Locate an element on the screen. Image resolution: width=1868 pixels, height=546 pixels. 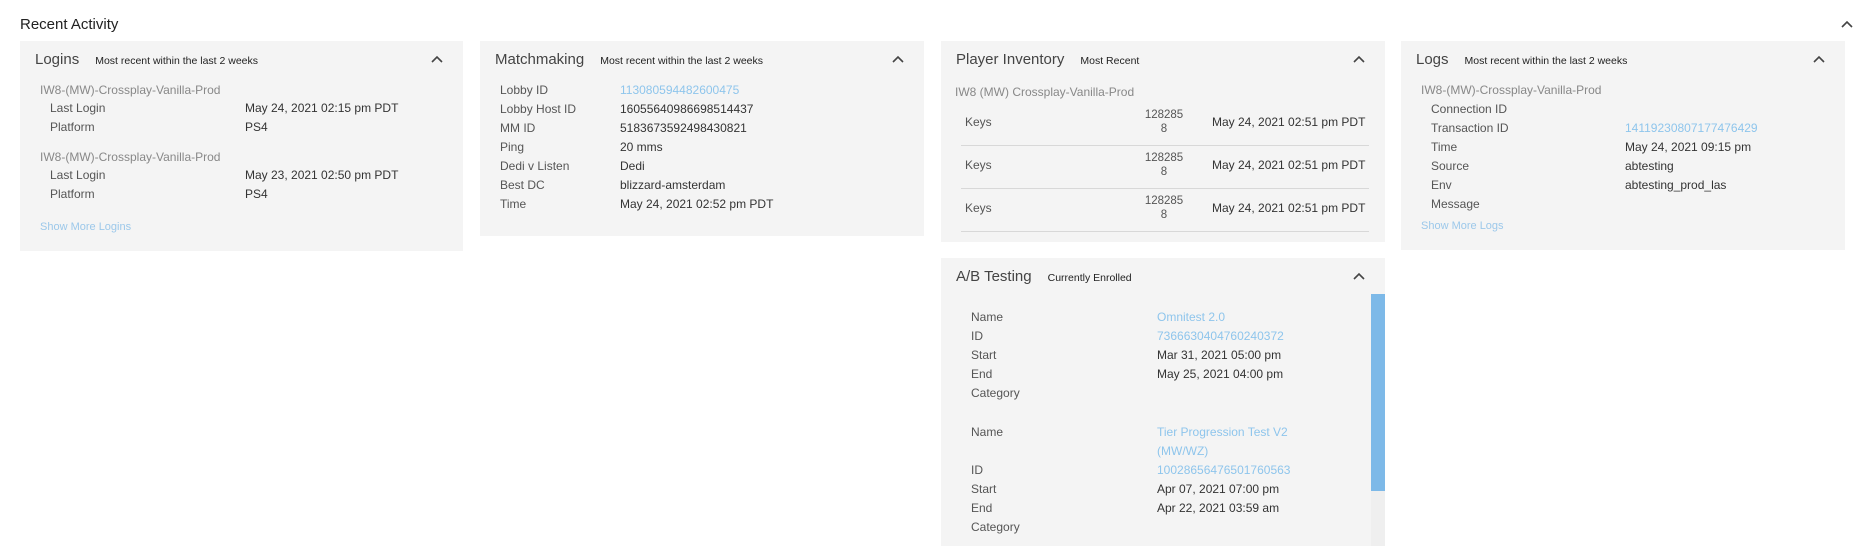
scrollbar-thumb is located at coordinates (1378, 392).